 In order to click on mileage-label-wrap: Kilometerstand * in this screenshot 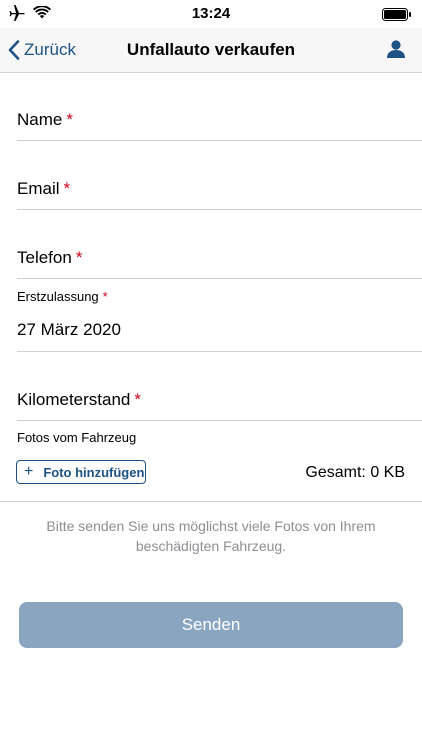, I will do `click(79, 400)`.